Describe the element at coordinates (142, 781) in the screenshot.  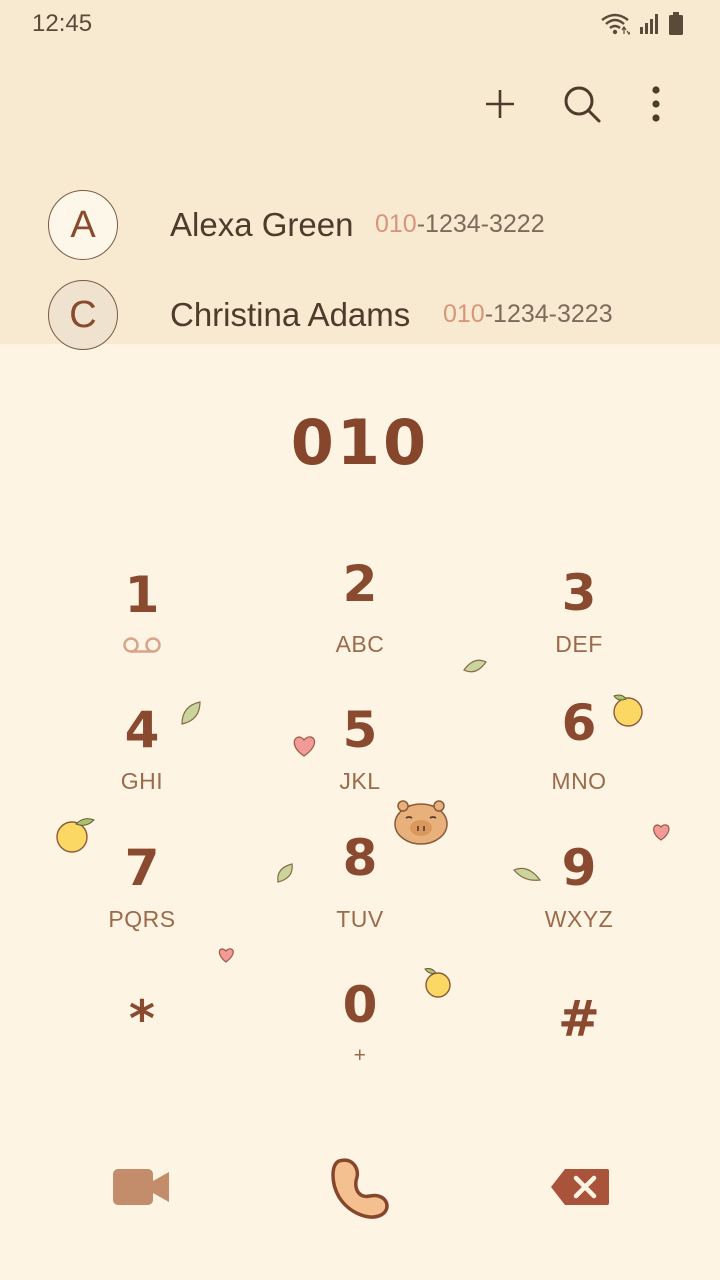
I see `key-letters: GHI` at that location.